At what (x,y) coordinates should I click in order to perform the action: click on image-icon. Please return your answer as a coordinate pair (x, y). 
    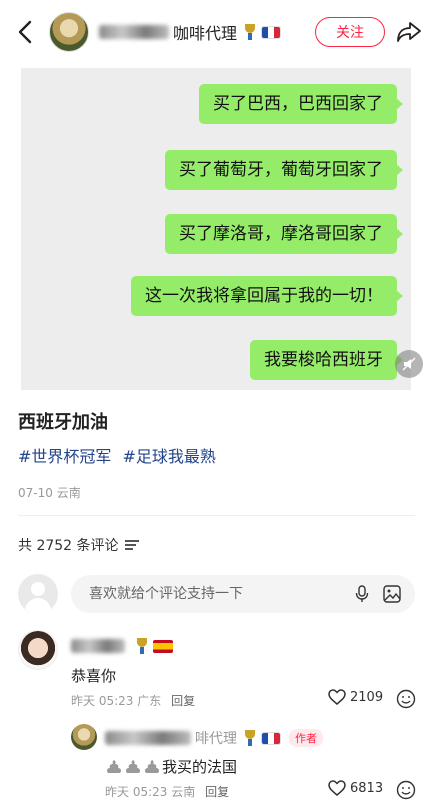
    Looking at the image, I should click on (392, 594).